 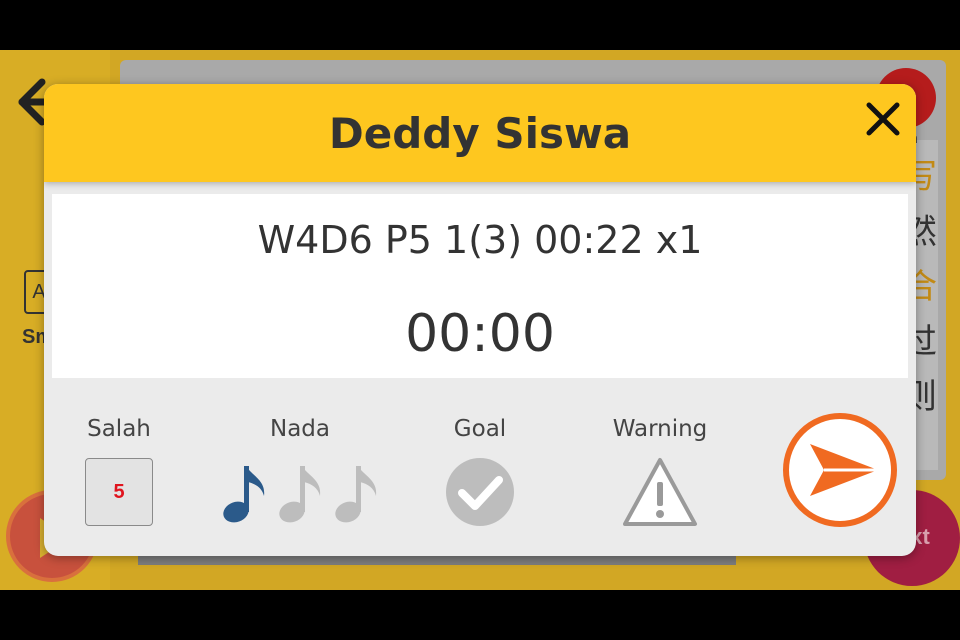 What do you see at coordinates (119, 429) in the screenshot?
I see `salah-label: Salah` at bounding box center [119, 429].